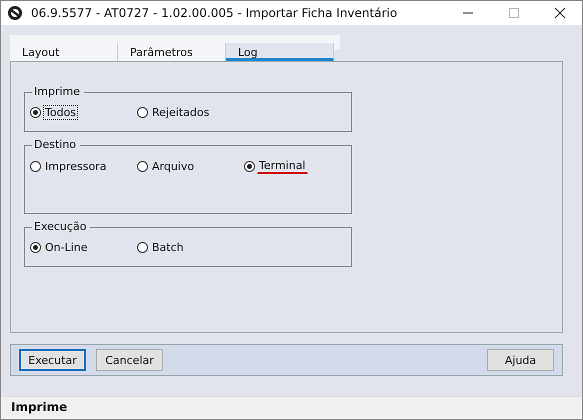 The height and width of the screenshot is (420, 583). Describe the element at coordinates (560, 13) in the screenshot. I see `close-icon` at that location.